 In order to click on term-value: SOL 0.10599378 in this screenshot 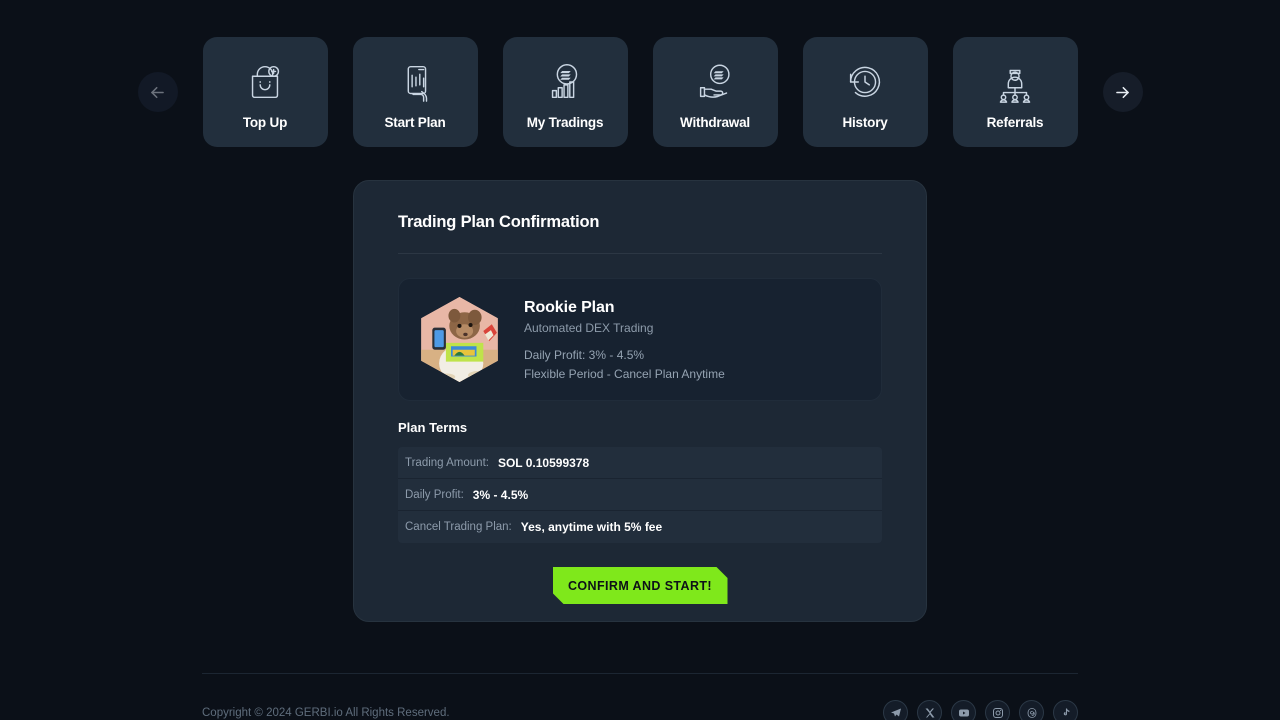, I will do `click(543, 462)`.